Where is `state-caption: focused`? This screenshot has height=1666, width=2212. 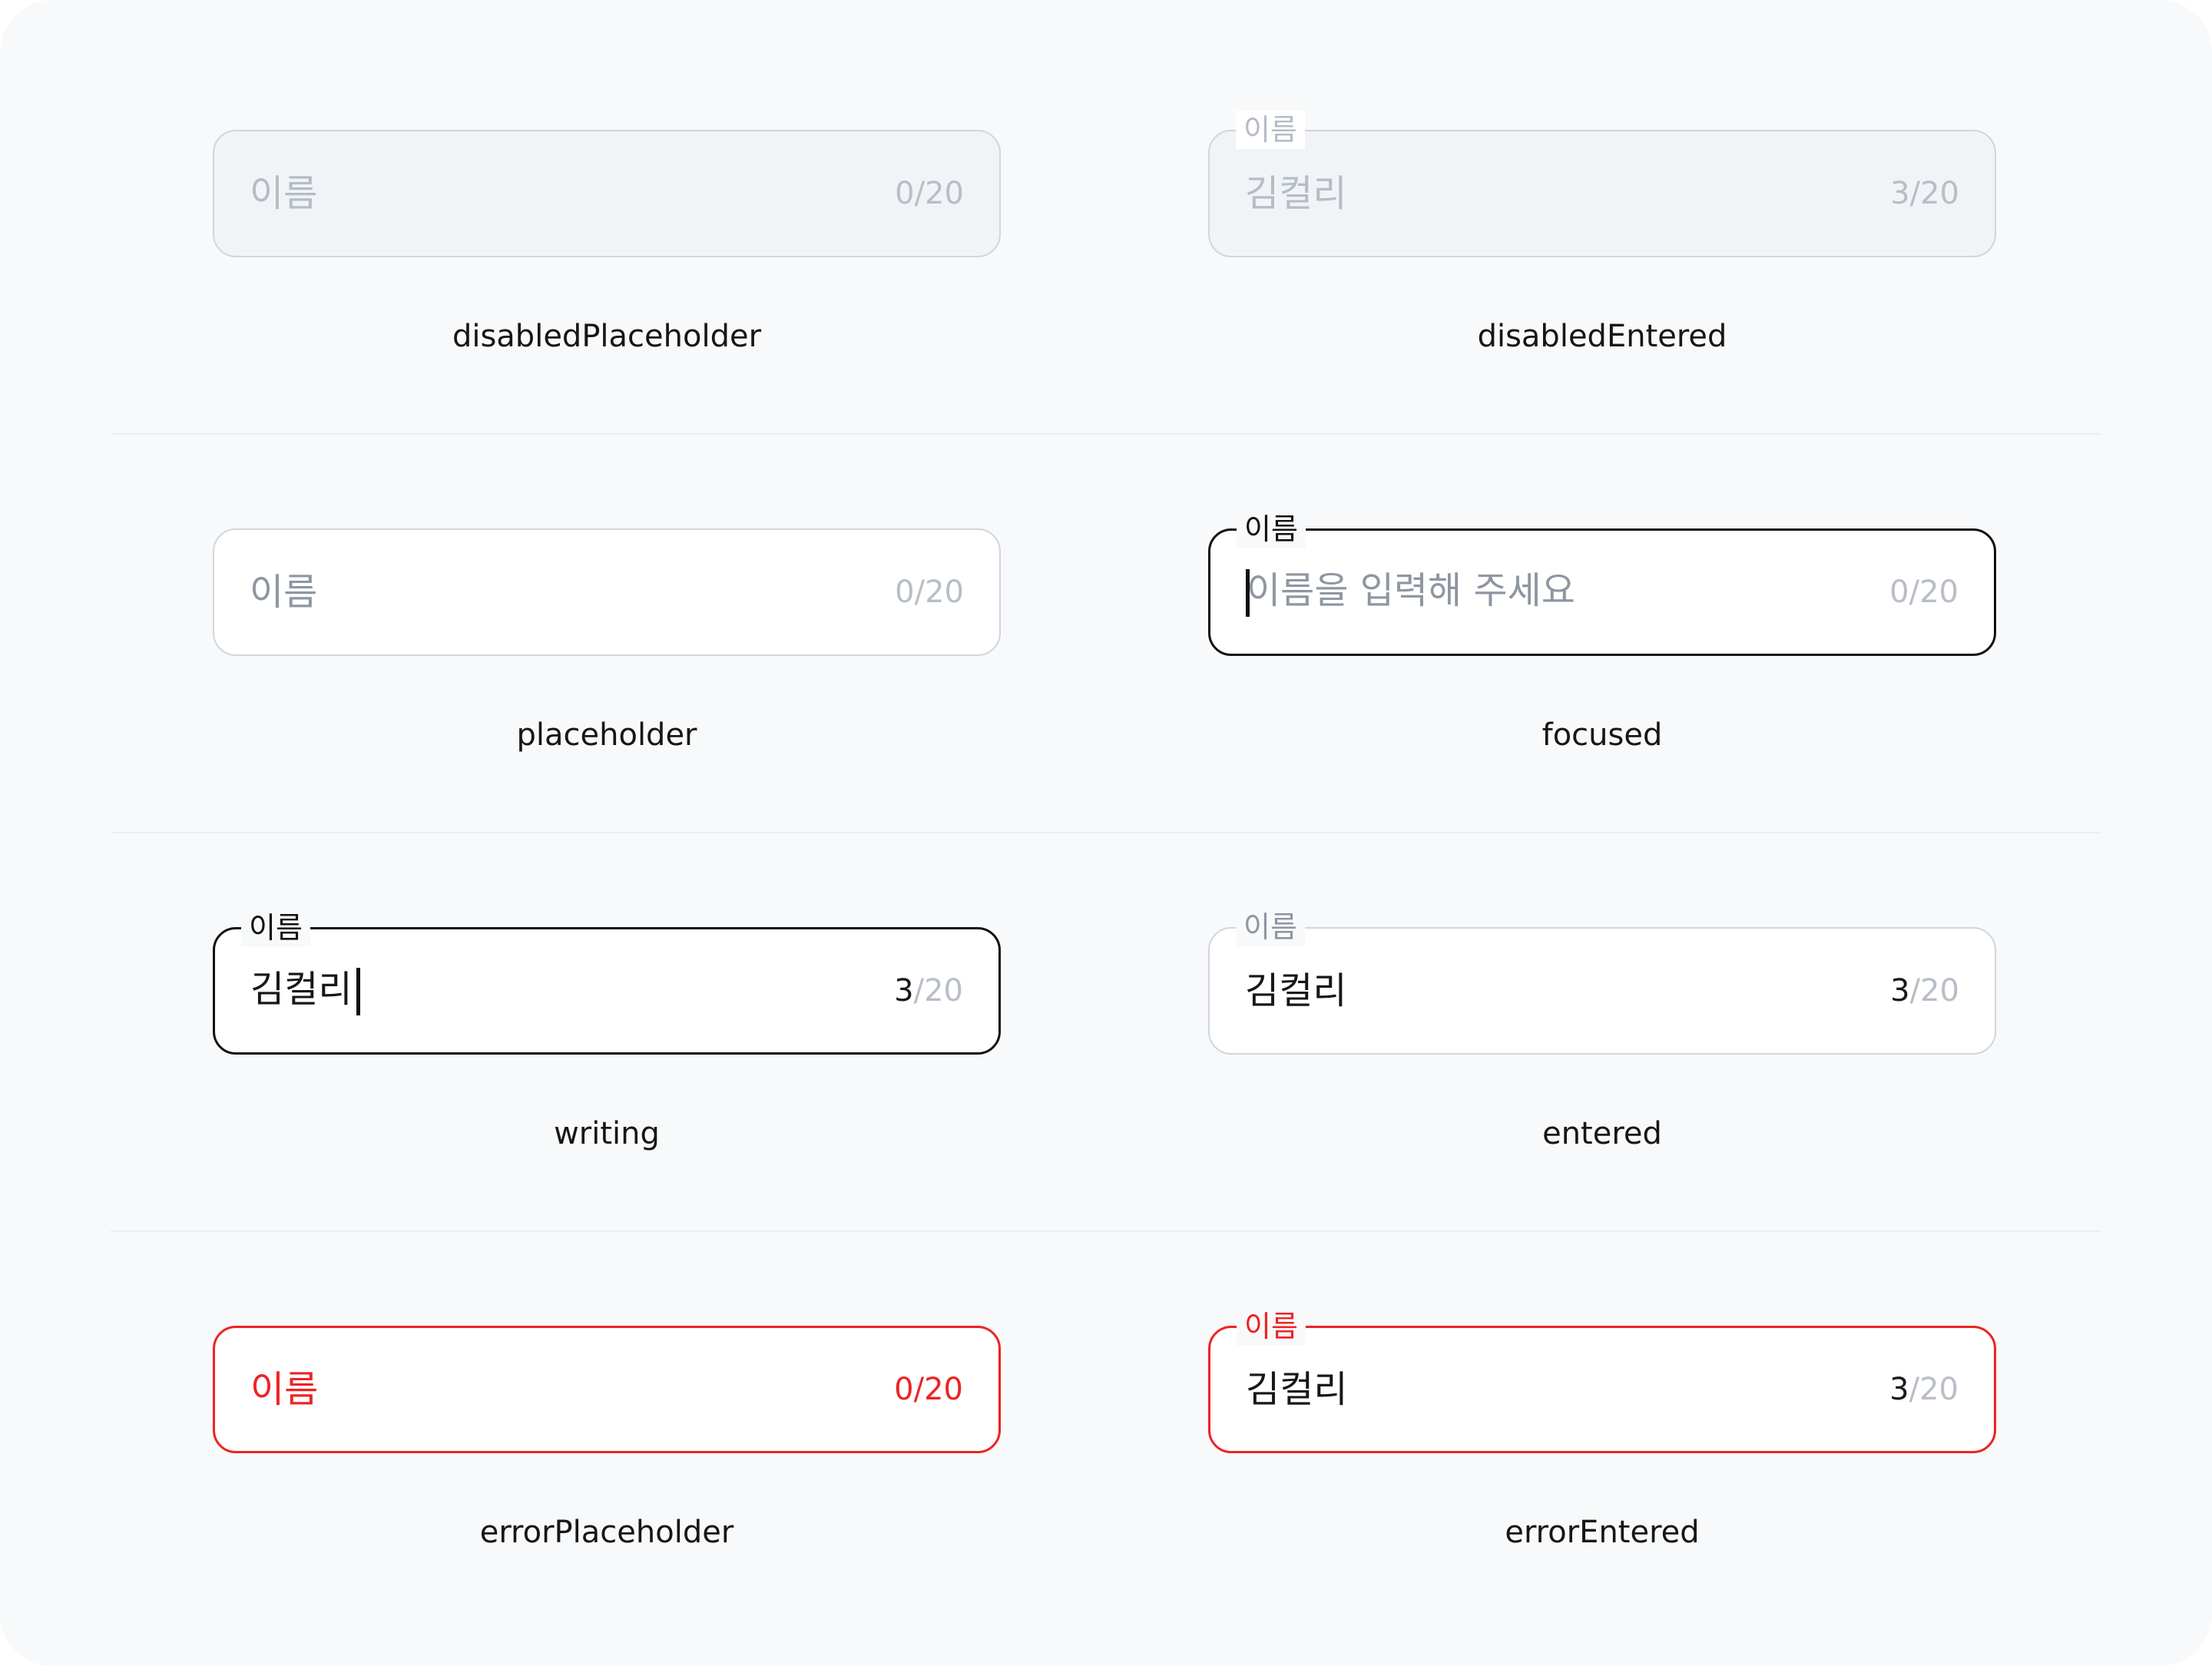
state-caption: focused is located at coordinates (1602, 735).